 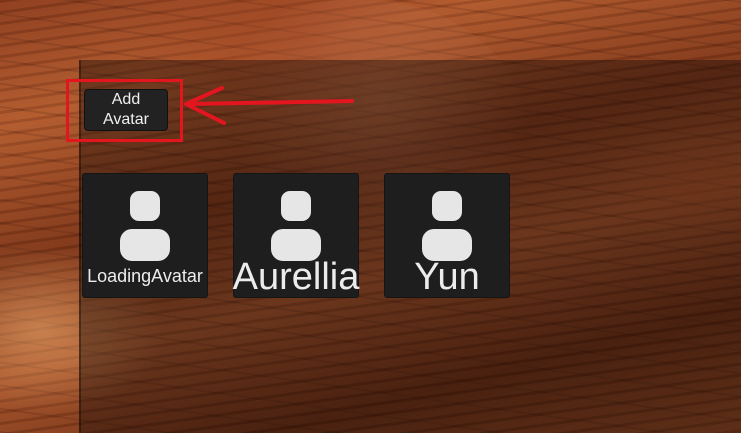 I want to click on avatar-name: LoadingAvatar, so click(x=145, y=276).